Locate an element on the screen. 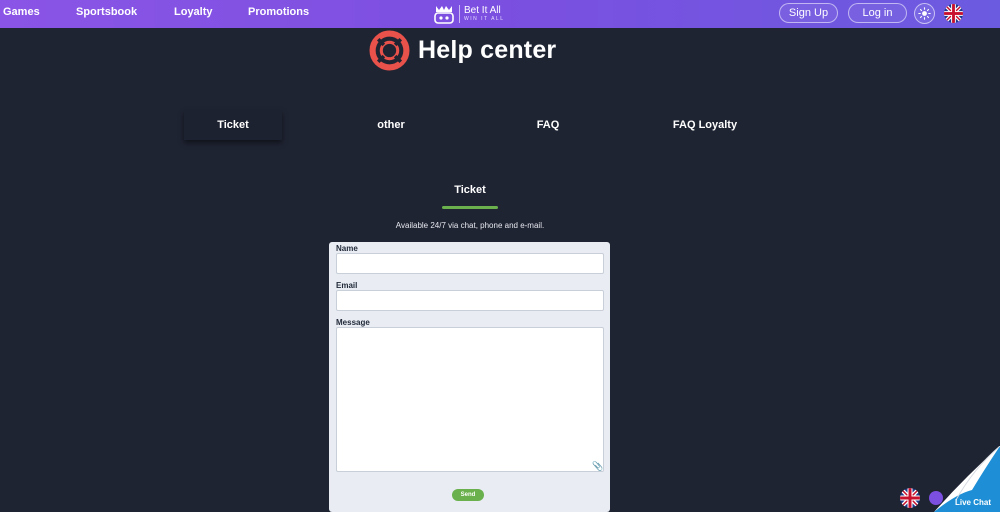  tab-faq-loyalty: FAQ Loyalty is located at coordinates (705, 125).